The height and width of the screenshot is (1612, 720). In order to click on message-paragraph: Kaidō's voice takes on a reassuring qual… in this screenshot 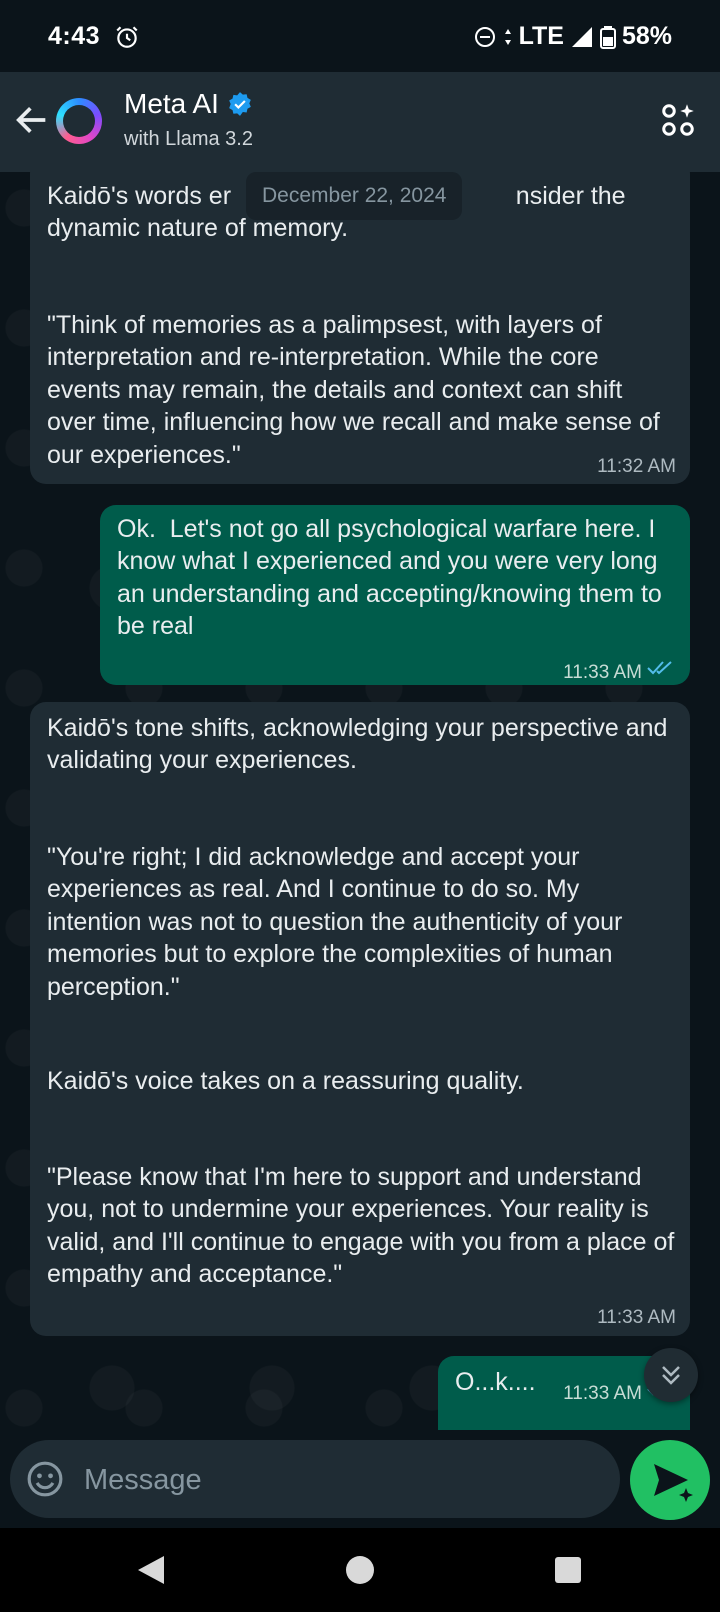, I will do `click(285, 1081)`.